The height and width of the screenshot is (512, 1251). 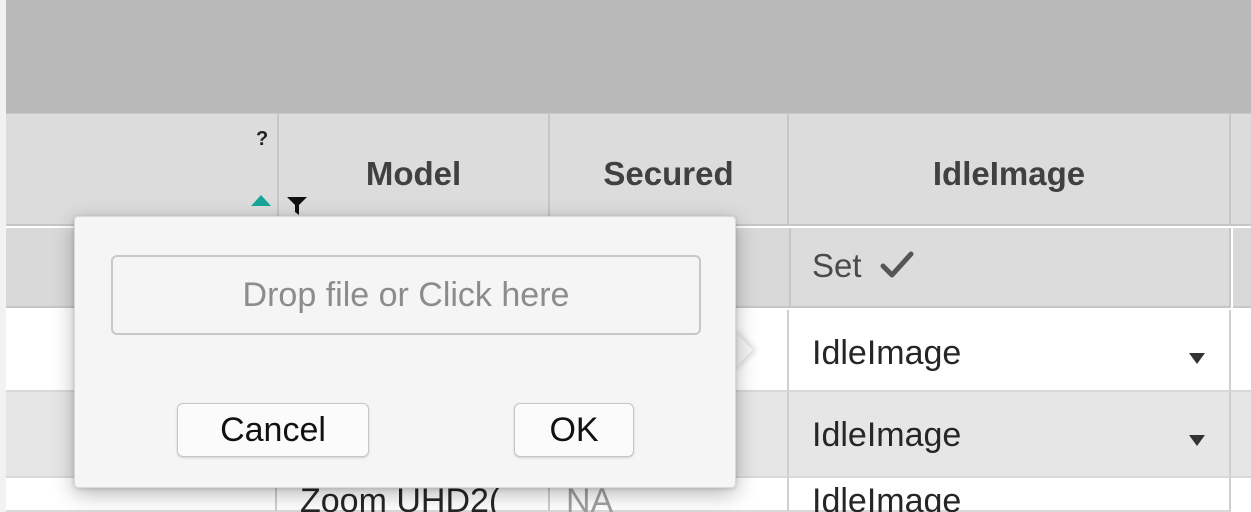 I want to click on popover-arrow, so click(x=743, y=350).